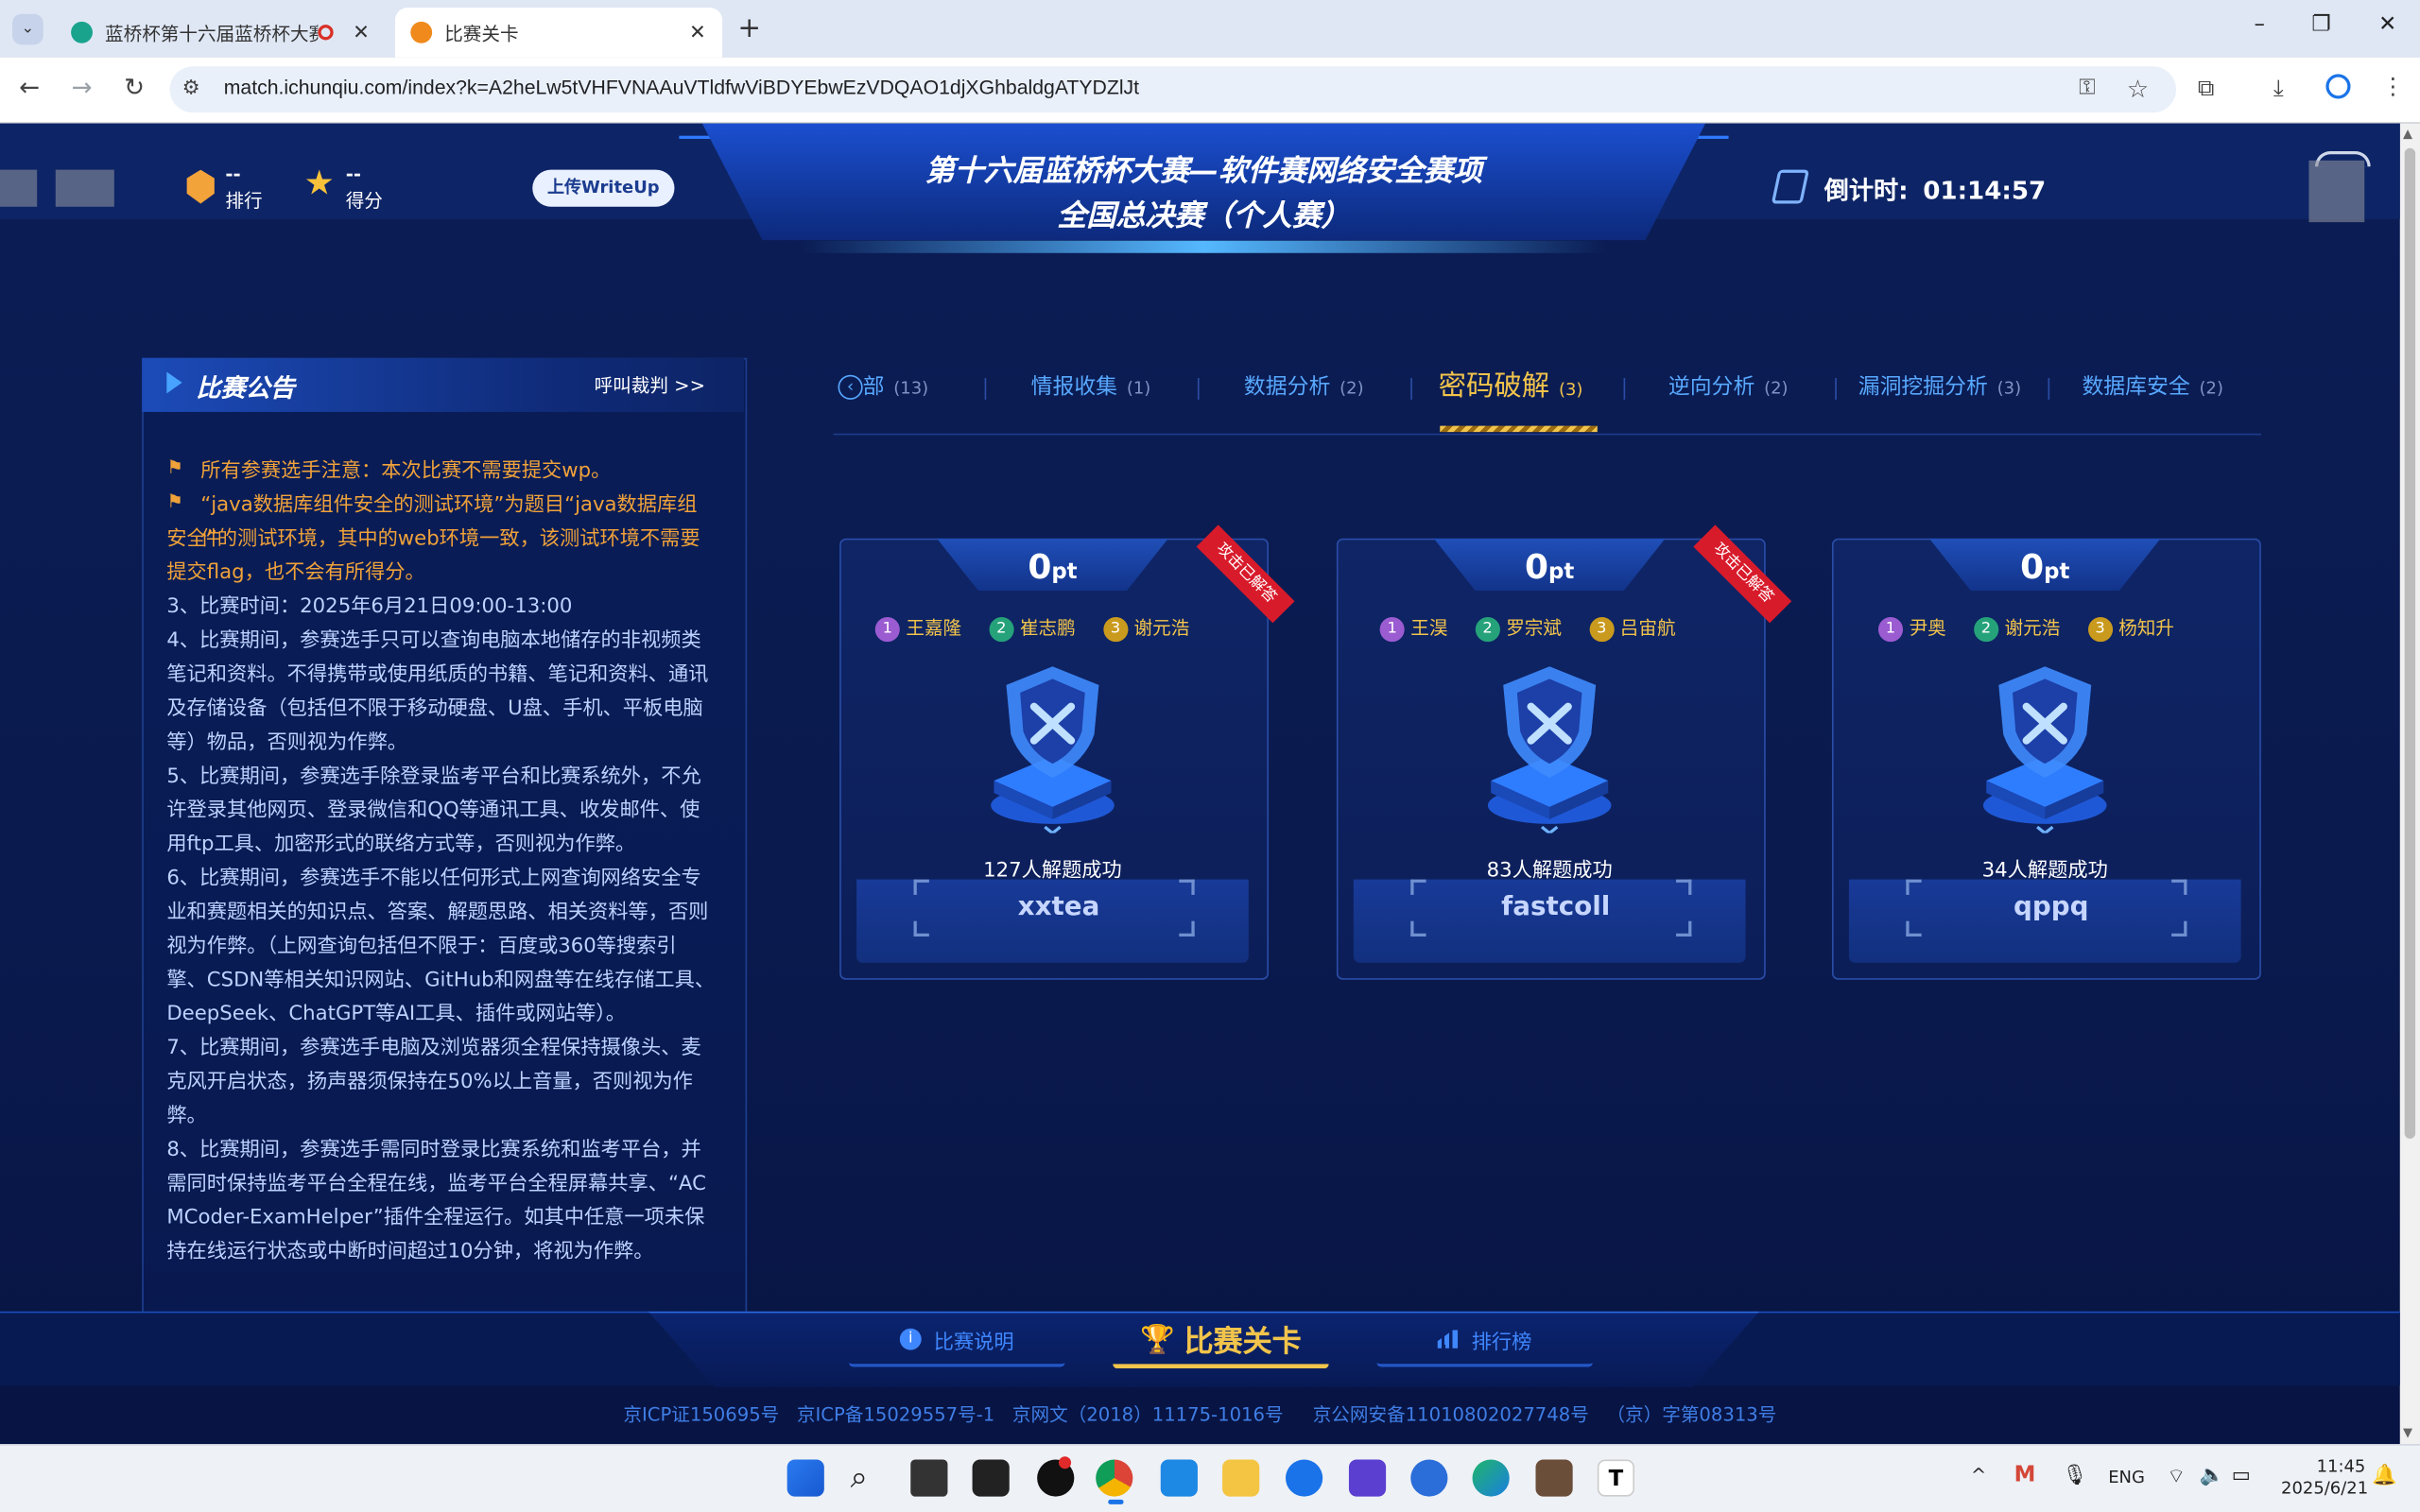 The image size is (2420, 1512). Describe the element at coordinates (2138, 88) in the screenshot. I see `bookmark-star-icon: ☆` at that location.